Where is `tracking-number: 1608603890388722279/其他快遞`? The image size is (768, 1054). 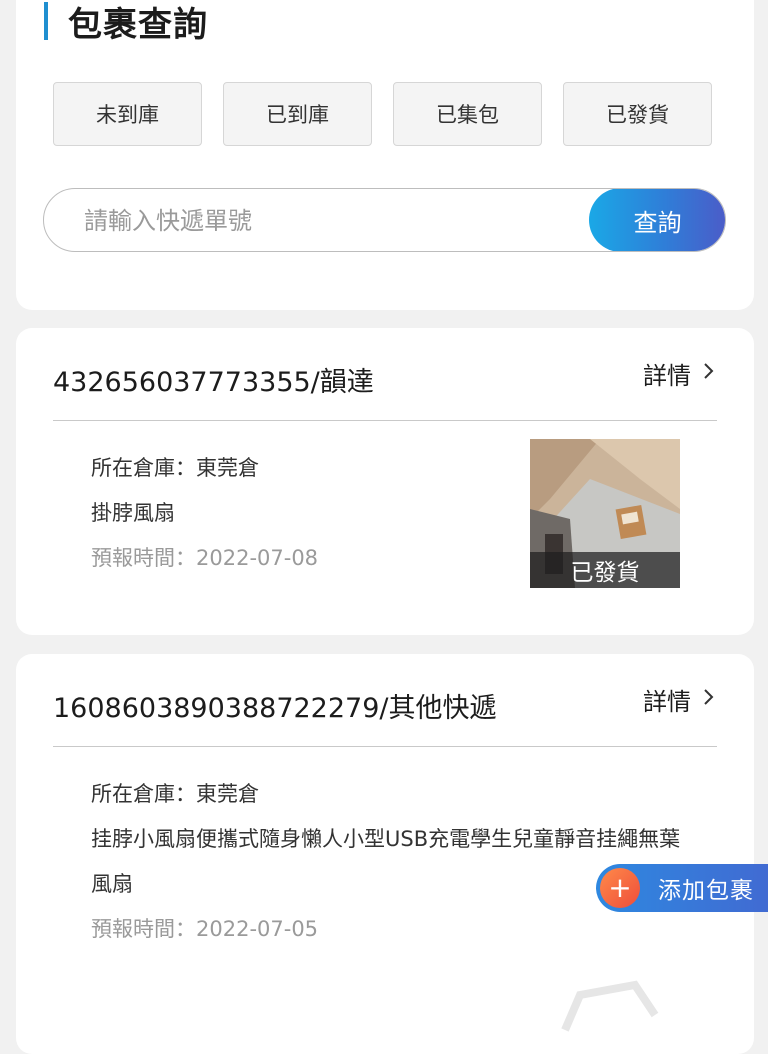
tracking-number: 1608603890388722279/其他快遞 is located at coordinates (275, 708).